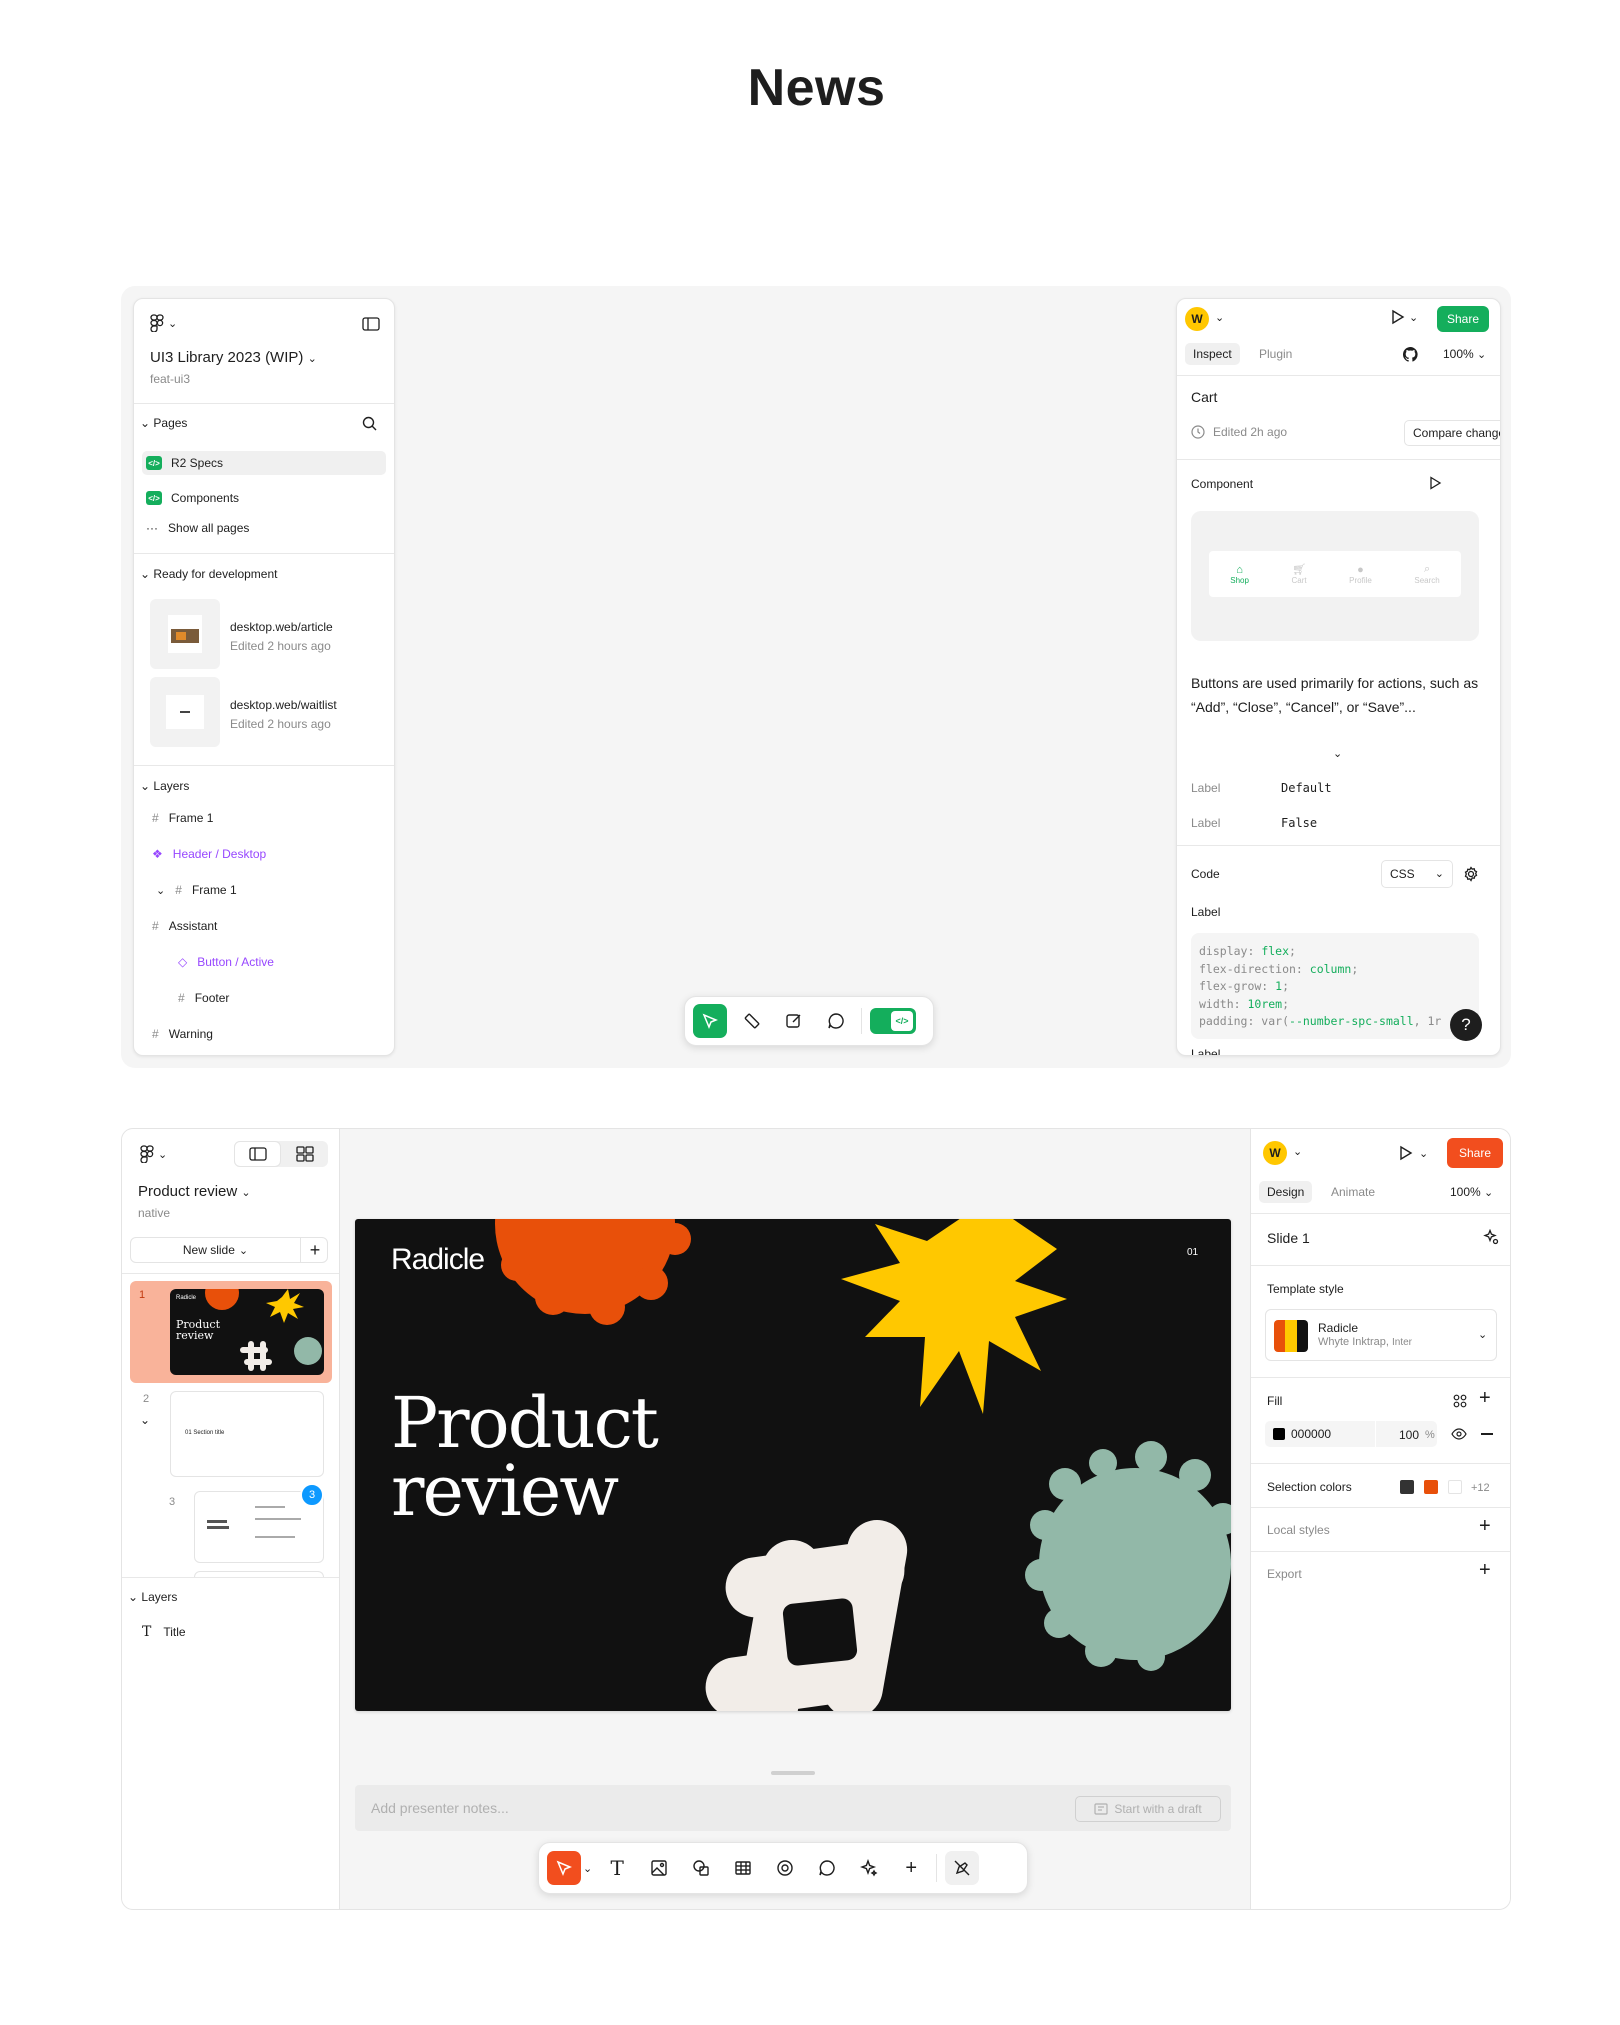 This screenshot has width=1620, height=2025. What do you see at coordinates (1471, 874) in the screenshot?
I see `settings-icon` at bounding box center [1471, 874].